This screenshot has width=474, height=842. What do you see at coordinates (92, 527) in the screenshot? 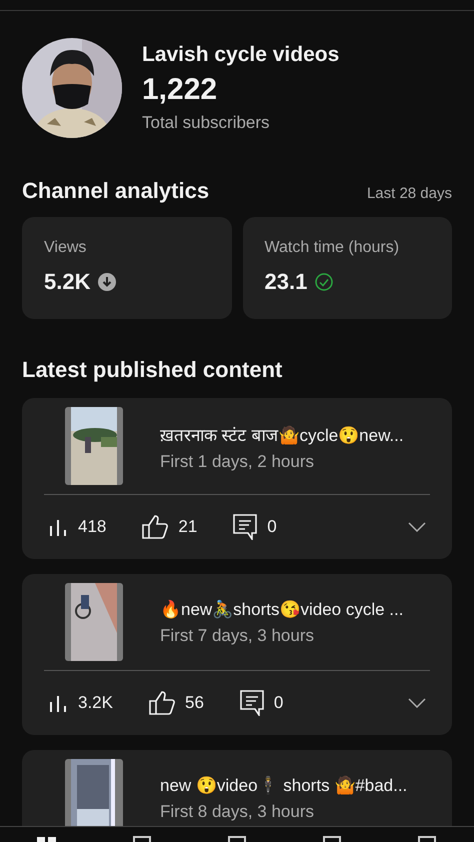
I see `view-count: 418` at bounding box center [92, 527].